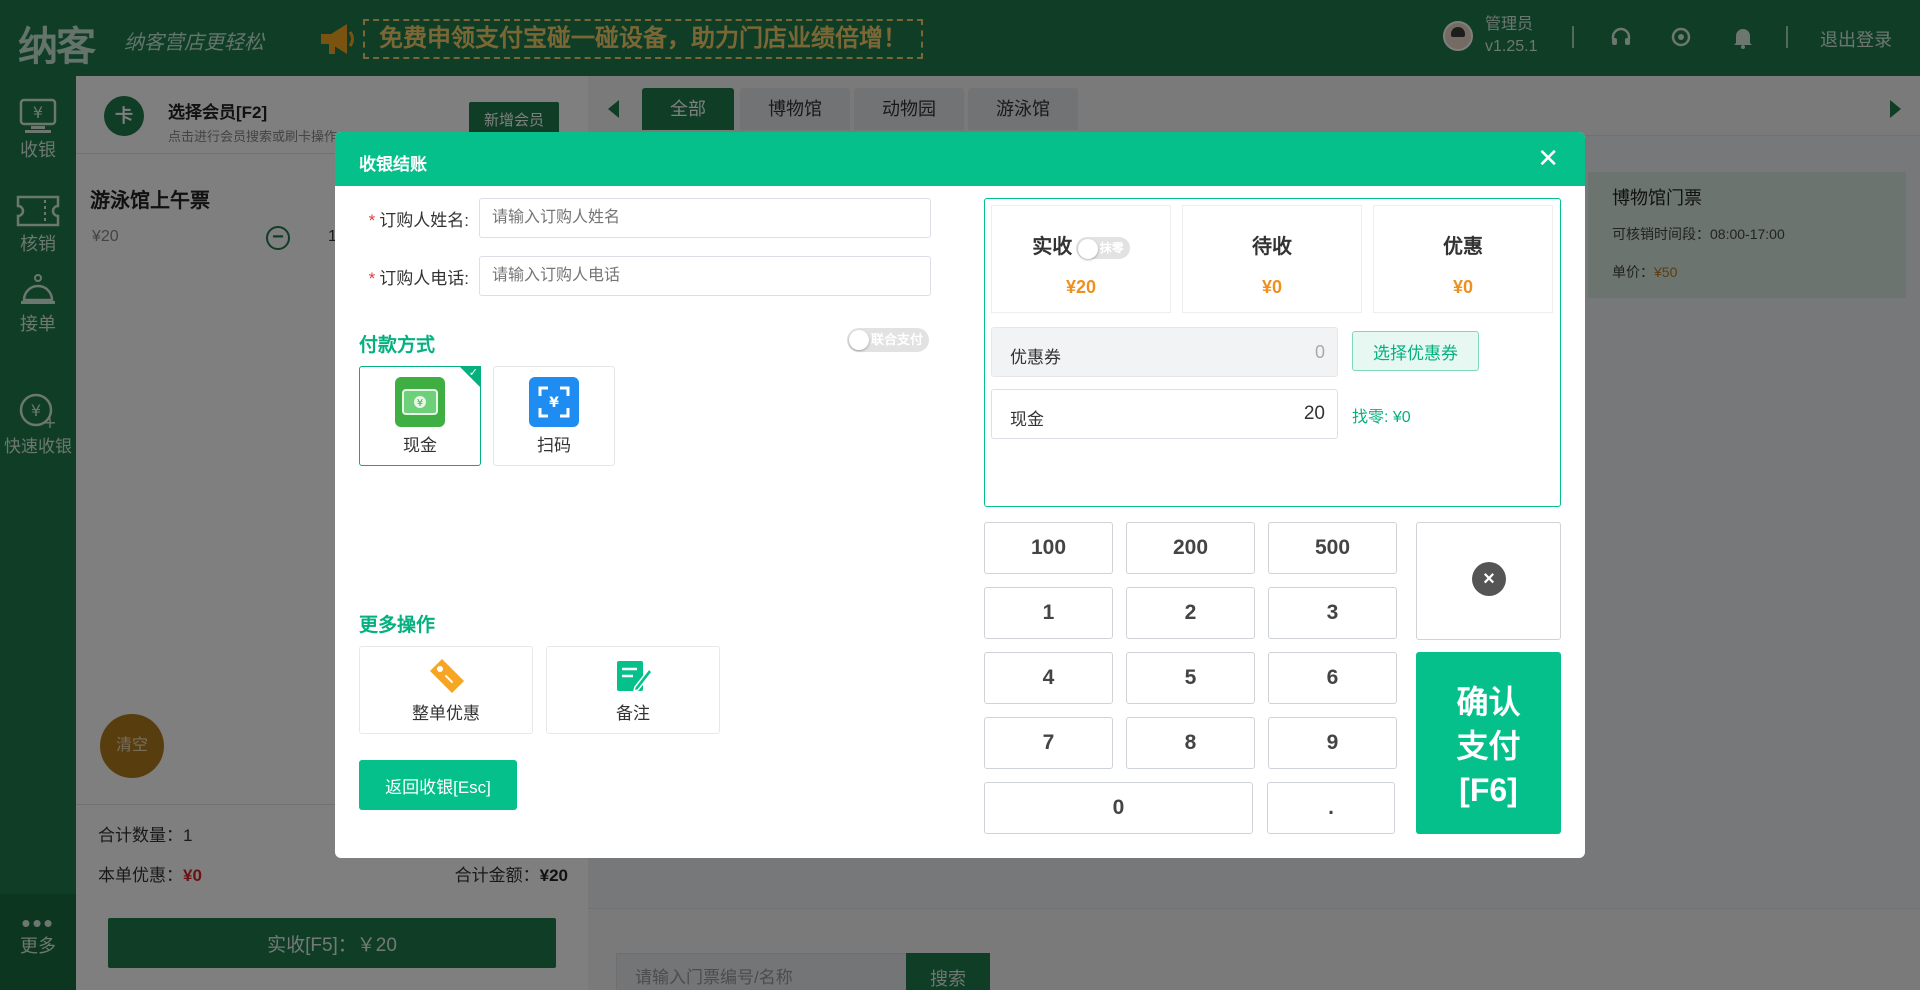 The width and height of the screenshot is (1920, 990). Describe the element at coordinates (424, 220) in the screenshot. I see `buyer-name-label: 订购人姓名:` at that location.